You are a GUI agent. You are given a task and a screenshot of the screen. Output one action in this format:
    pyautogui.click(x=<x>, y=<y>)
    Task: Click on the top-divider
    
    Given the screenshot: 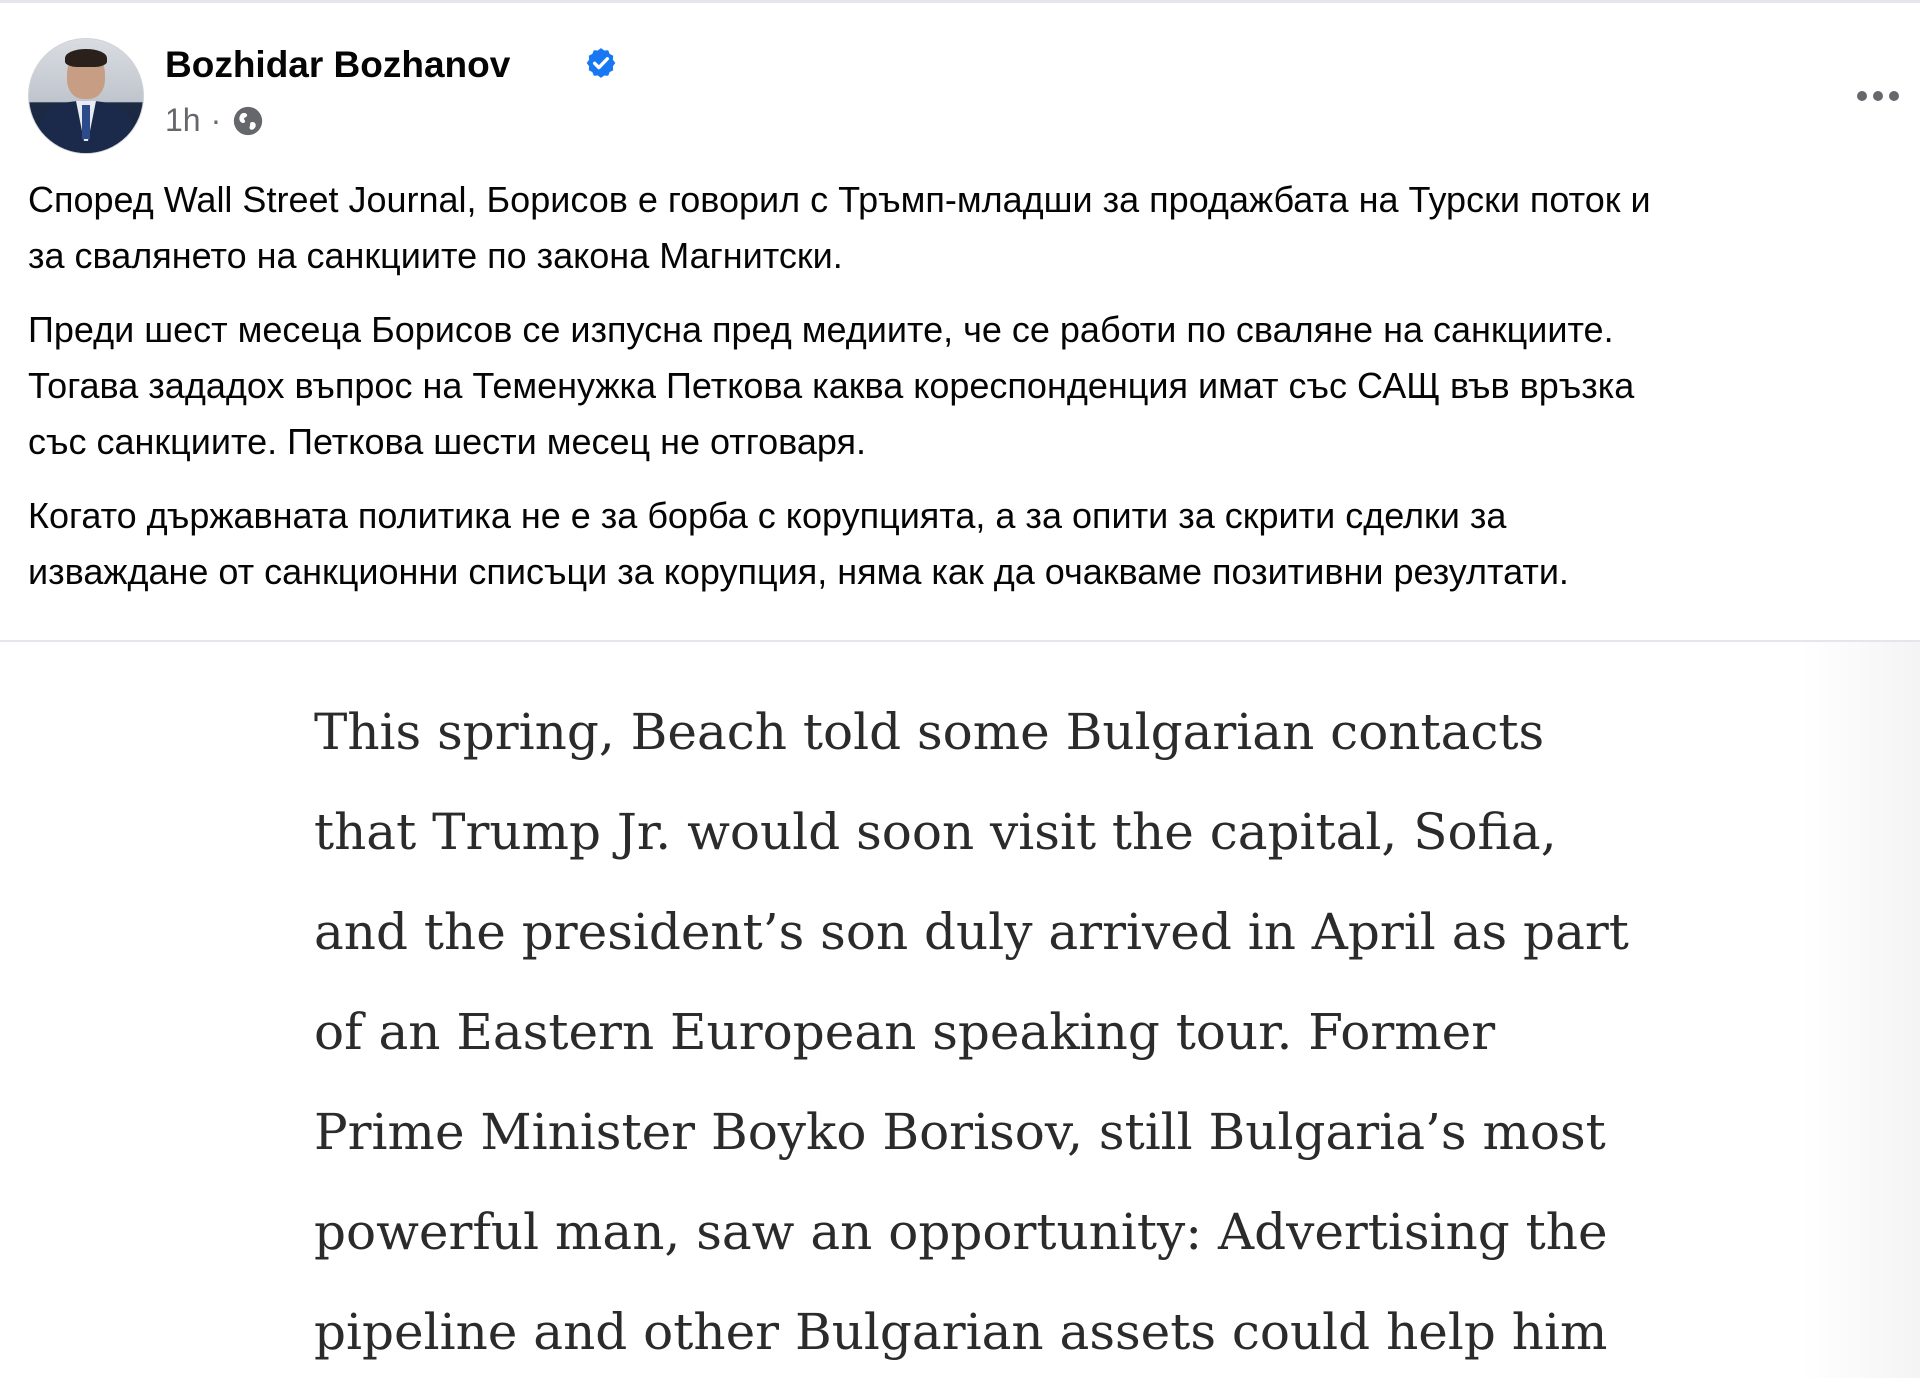 What is the action you would take?
    pyautogui.click(x=960, y=1)
    